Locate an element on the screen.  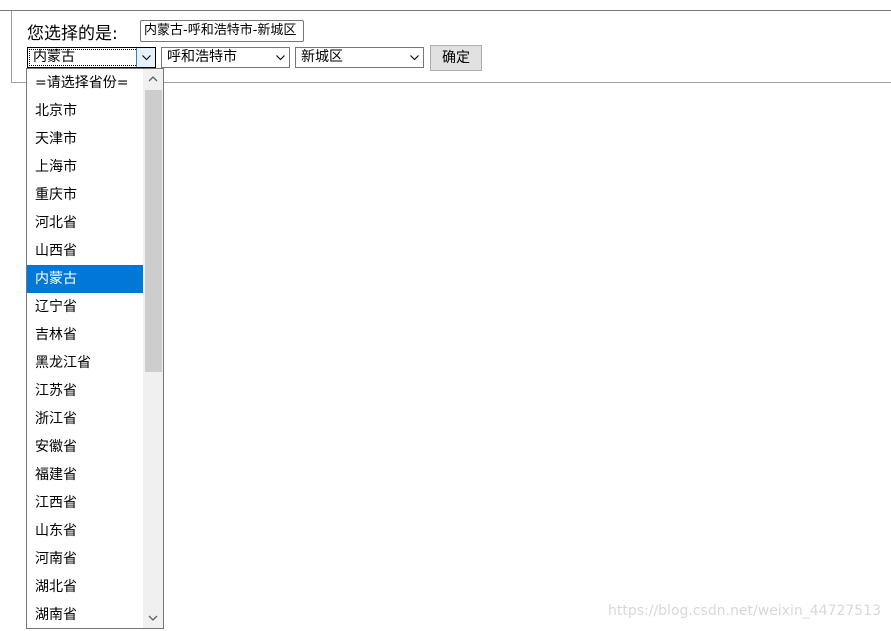
dropdown-option: 黑龙江省 is located at coordinates (85, 363).